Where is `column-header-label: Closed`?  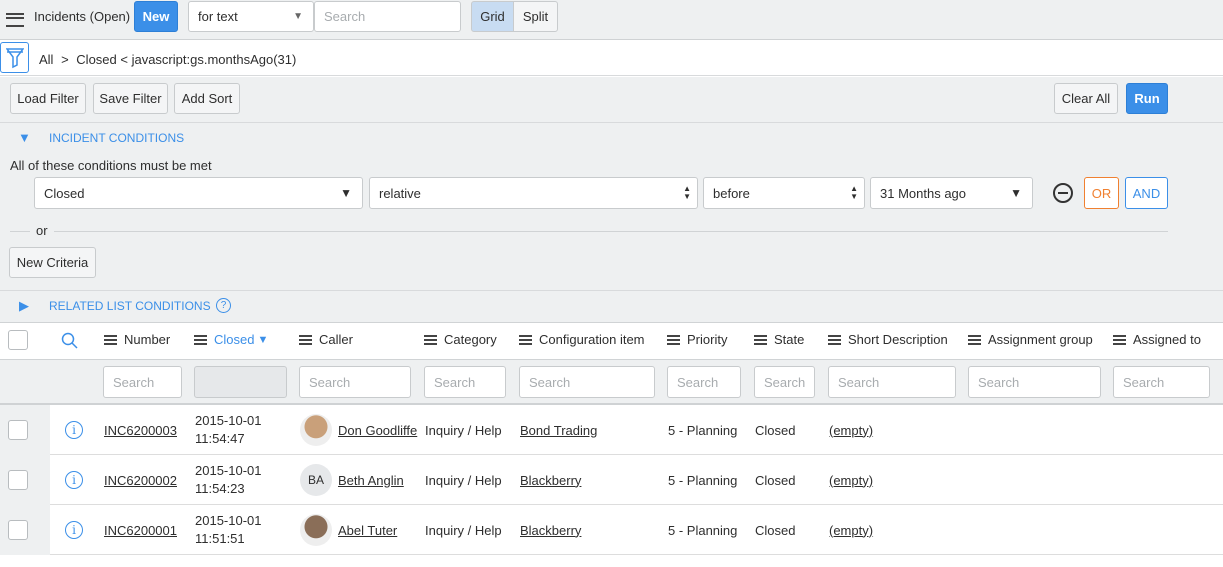 column-header-label: Closed is located at coordinates (234, 339).